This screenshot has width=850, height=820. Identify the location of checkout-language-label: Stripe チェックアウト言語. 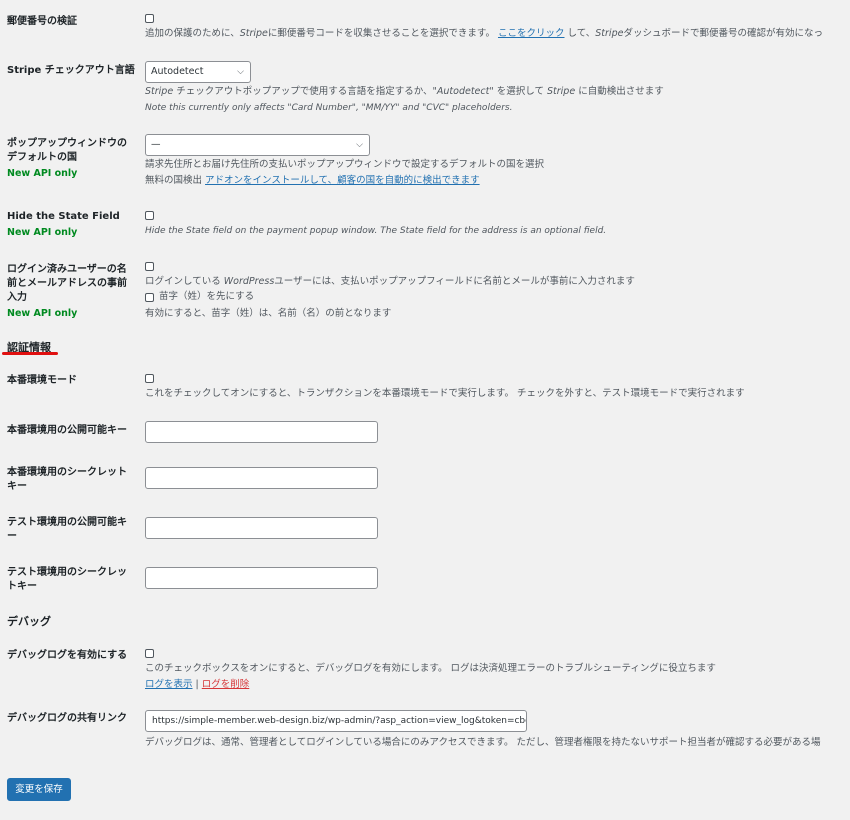
(71, 70).